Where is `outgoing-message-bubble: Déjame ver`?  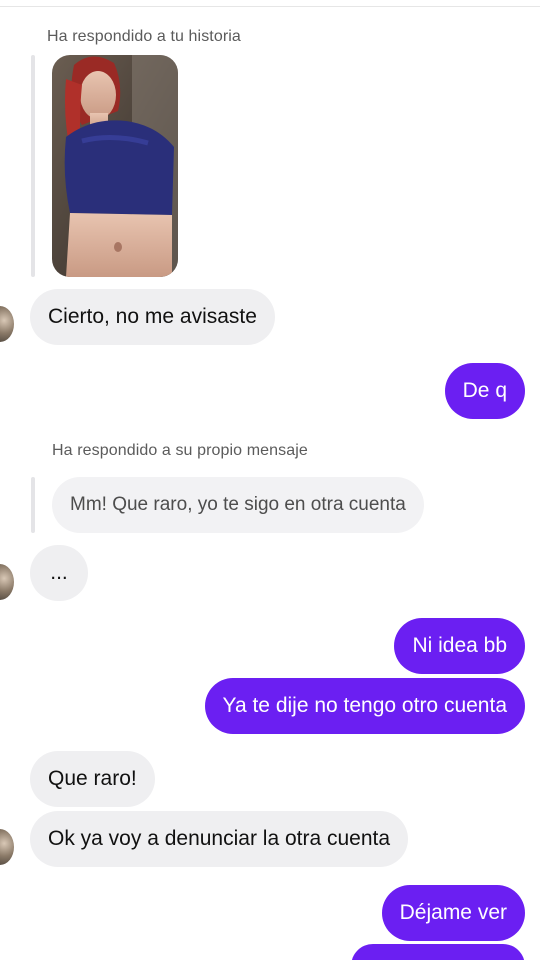
outgoing-message-bubble: Déjame ver is located at coordinates (453, 913).